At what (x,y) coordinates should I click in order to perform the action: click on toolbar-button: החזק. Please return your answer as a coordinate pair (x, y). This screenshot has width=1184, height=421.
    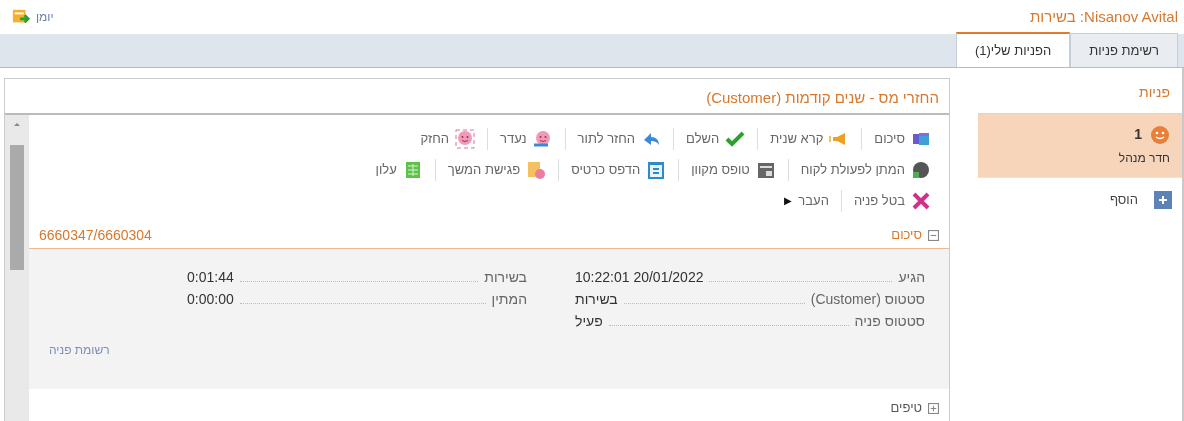
    Looking at the image, I should click on (448, 138).